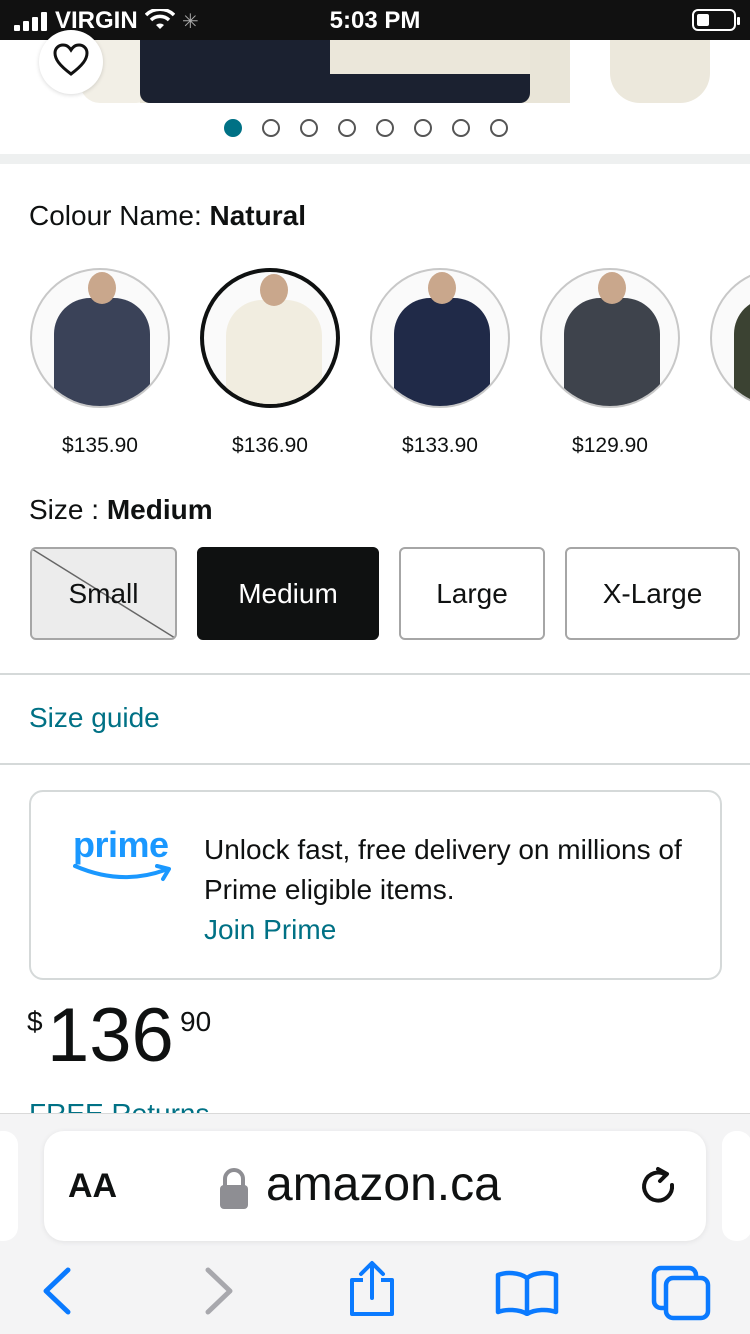 The height and width of the screenshot is (1334, 750). What do you see at coordinates (234, 1191) in the screenshot?
I see `lock-icon` at bounding box center [234, 1191].